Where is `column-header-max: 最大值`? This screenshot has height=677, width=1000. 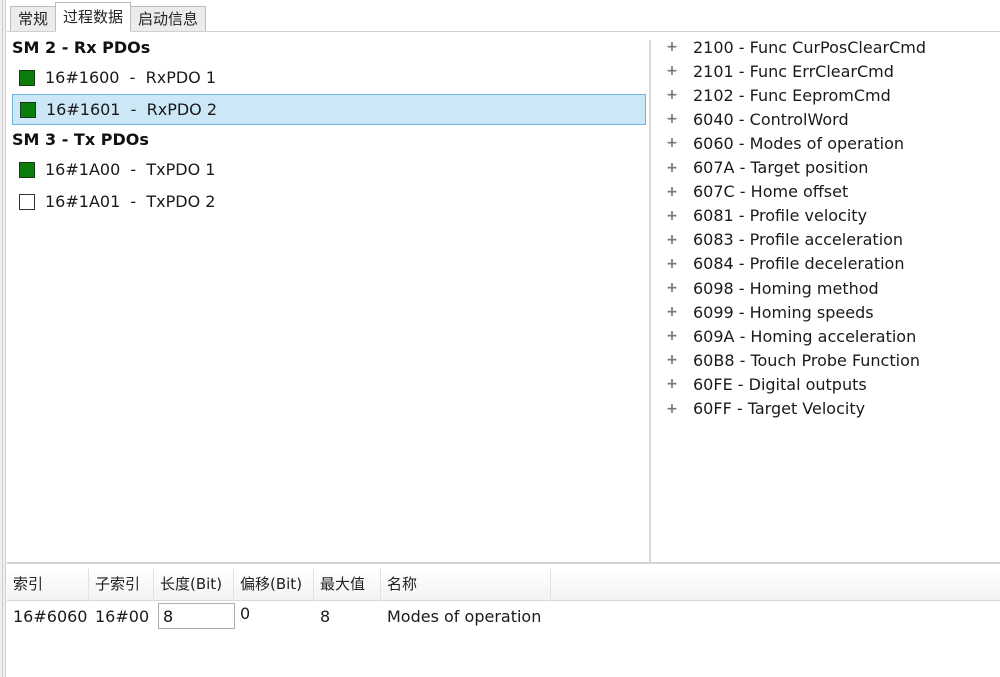
column-header-max: 最大值 is located at coordinates (347, 584).